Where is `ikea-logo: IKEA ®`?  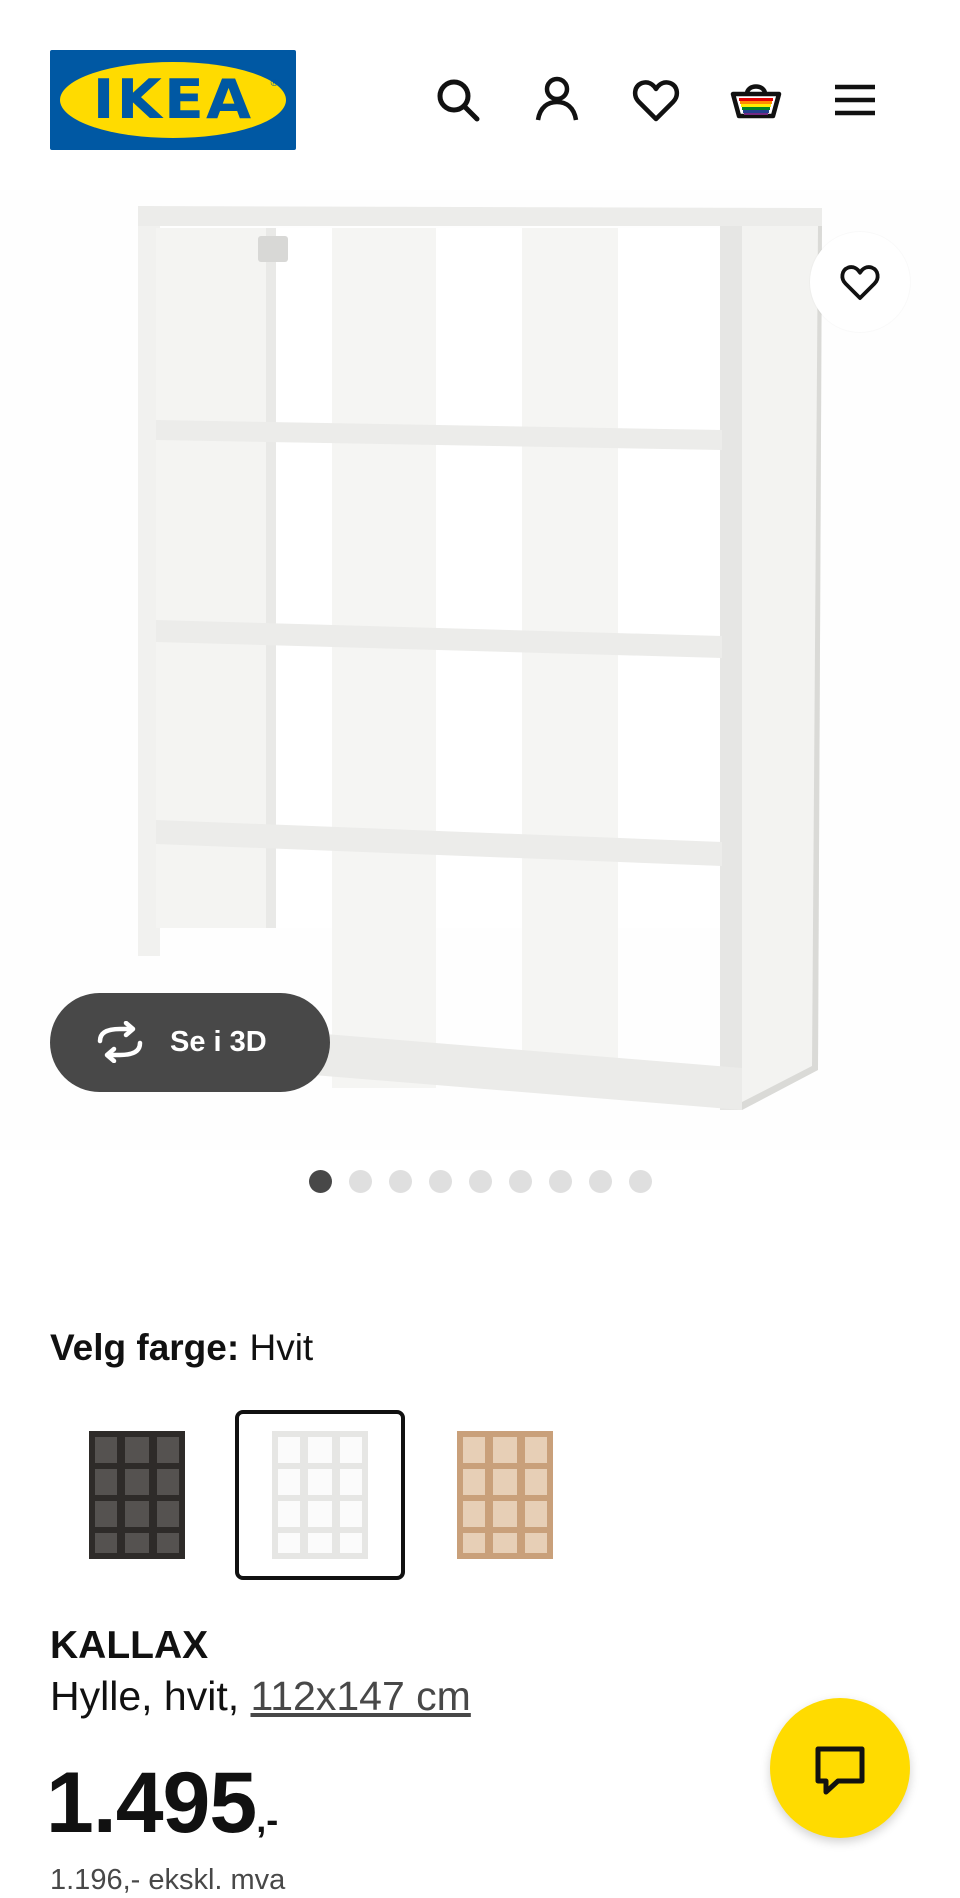 ikea-logo: IKEA ® is located at coordinates (173, 100).